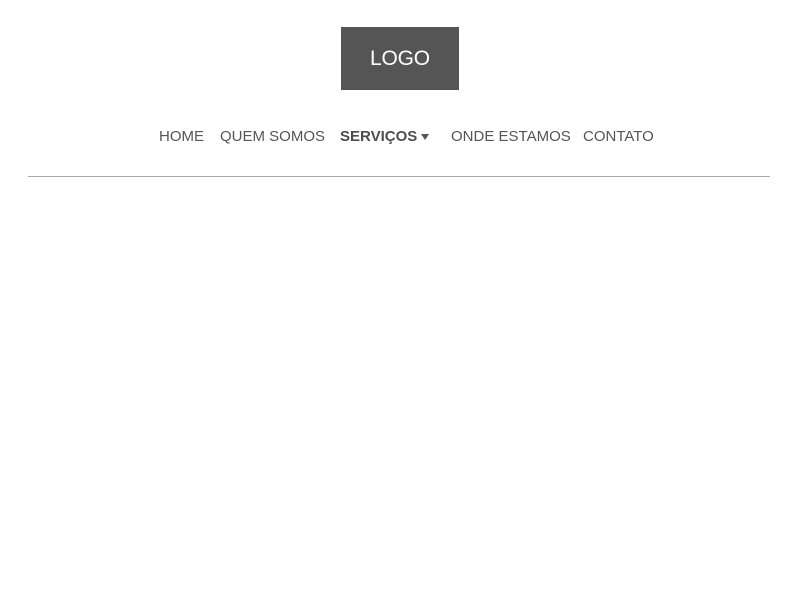  I want to click on nav-item-servicos: SERVIÇOS, so click(378, 137).